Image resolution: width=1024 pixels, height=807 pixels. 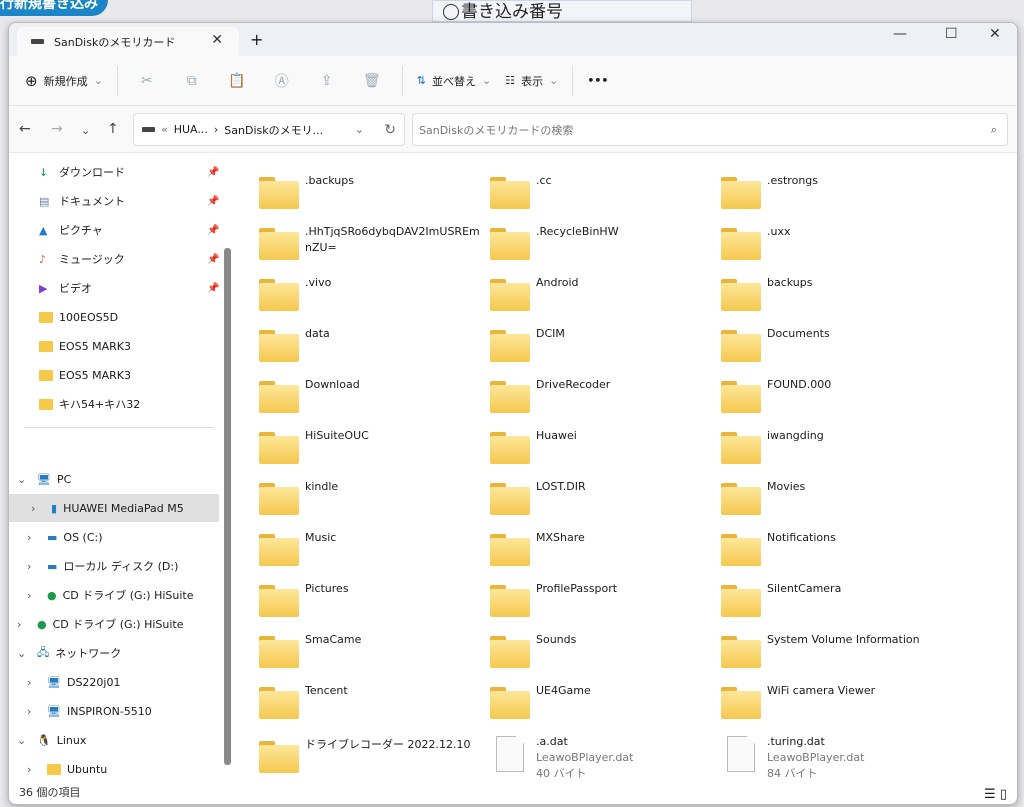 I want to click on folder-item: System Volume Information, so click(x=835, y=650).